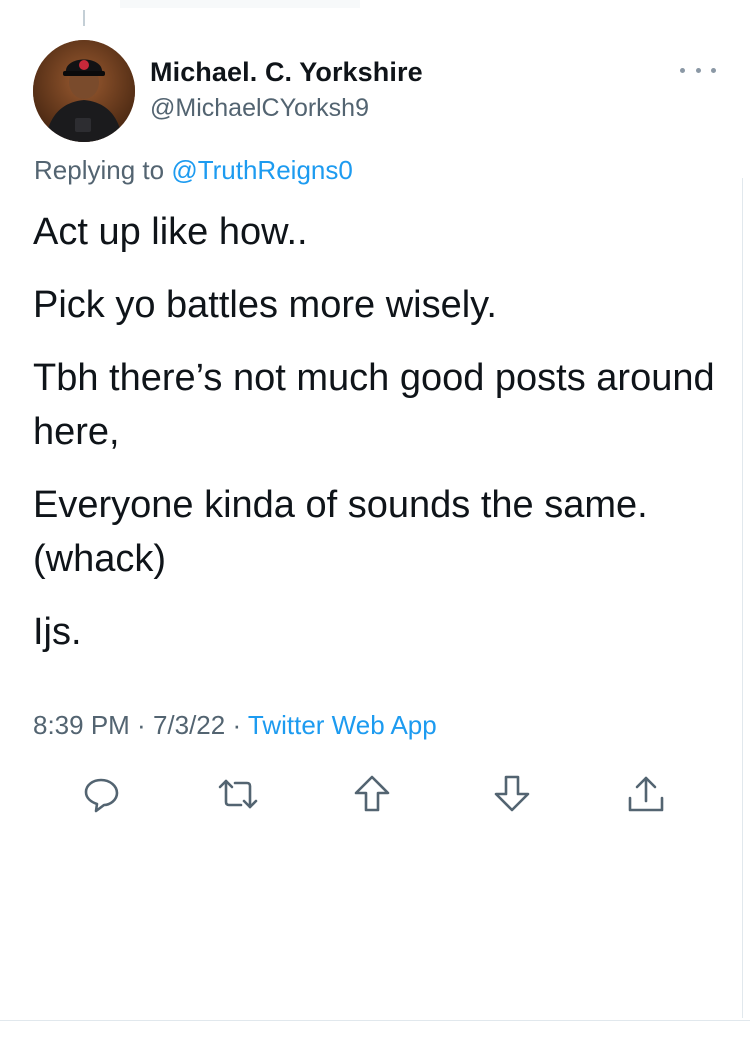  I want to click on downvote-icon, so click(512, 794).